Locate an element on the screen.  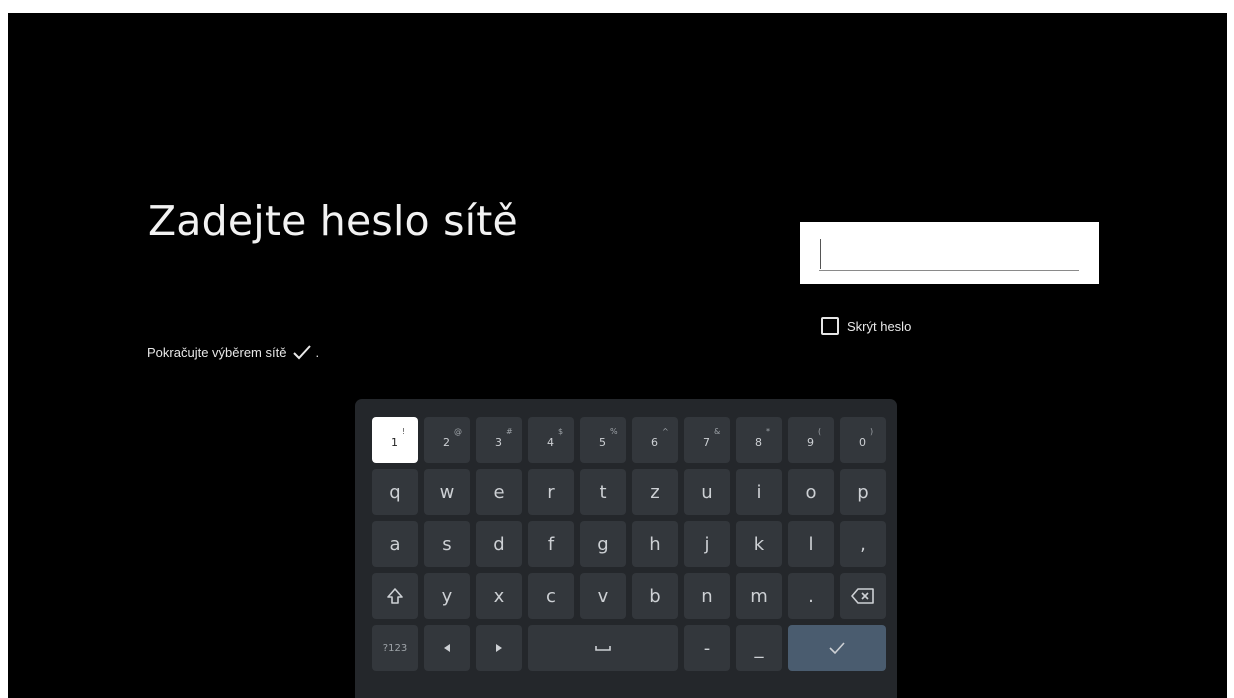
key-9: 9 ( is located at coordinates (811, 440).